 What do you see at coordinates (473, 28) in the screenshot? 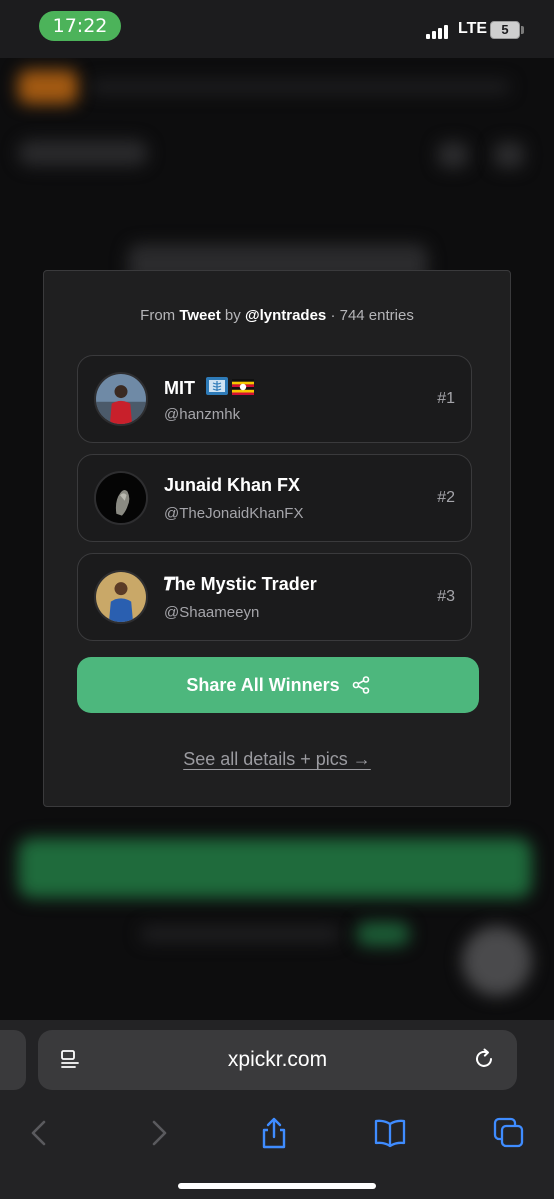
I see `network-type: LTE` at bounding box center [473, 28].